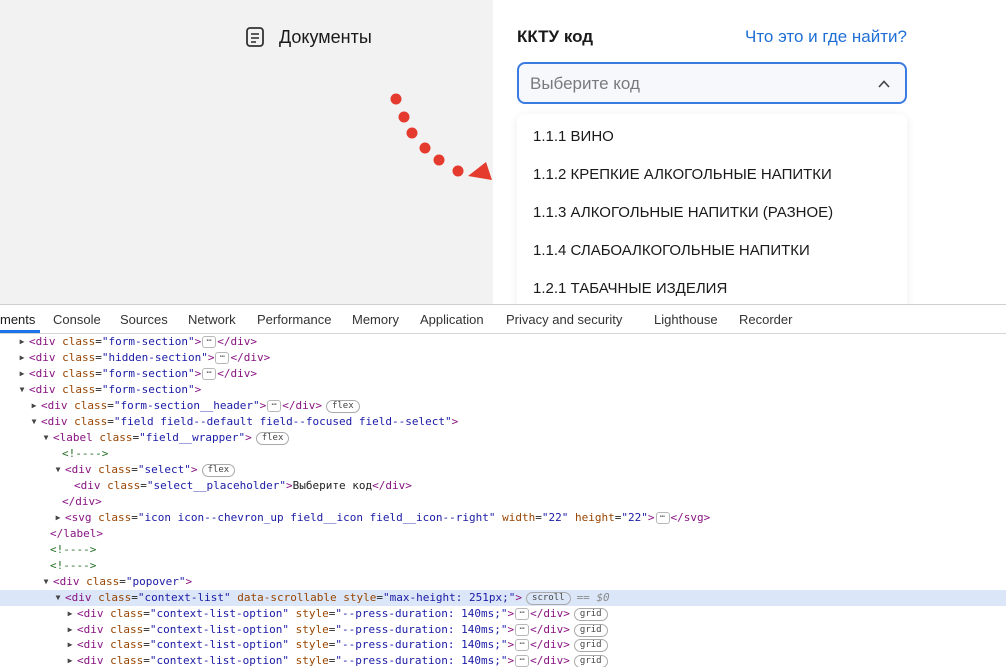  Describe the element at coordinates (503, 582) in the screenshot. I see `dom-node-row: ▼ <div class="popover">` at that location.